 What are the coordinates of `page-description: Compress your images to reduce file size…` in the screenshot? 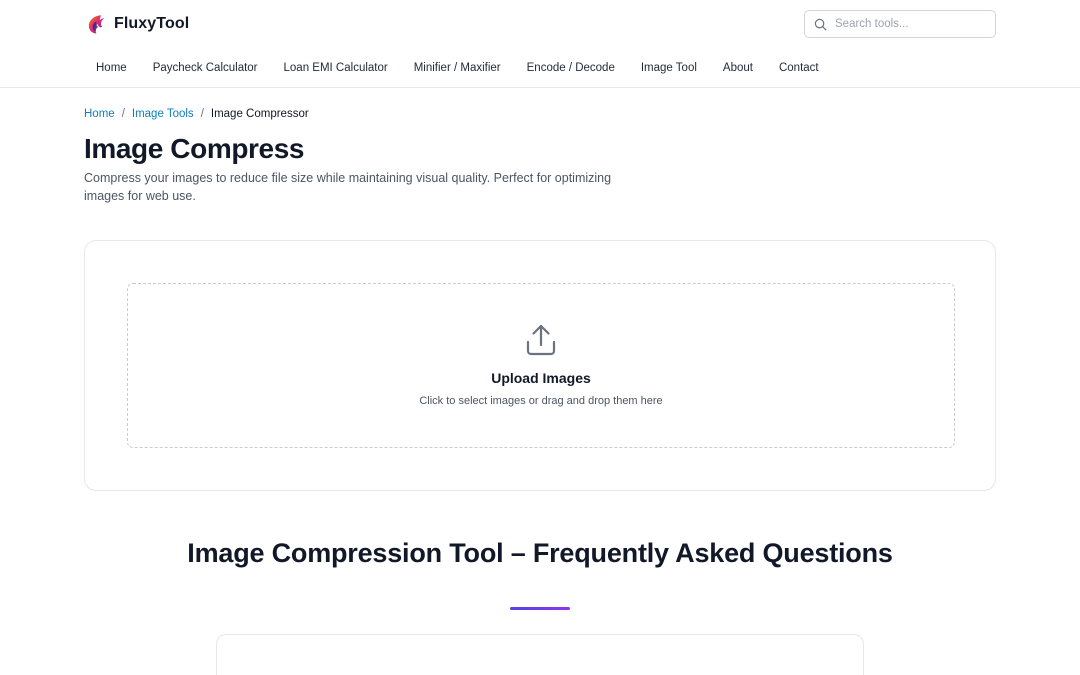 It's located at (348, 187).